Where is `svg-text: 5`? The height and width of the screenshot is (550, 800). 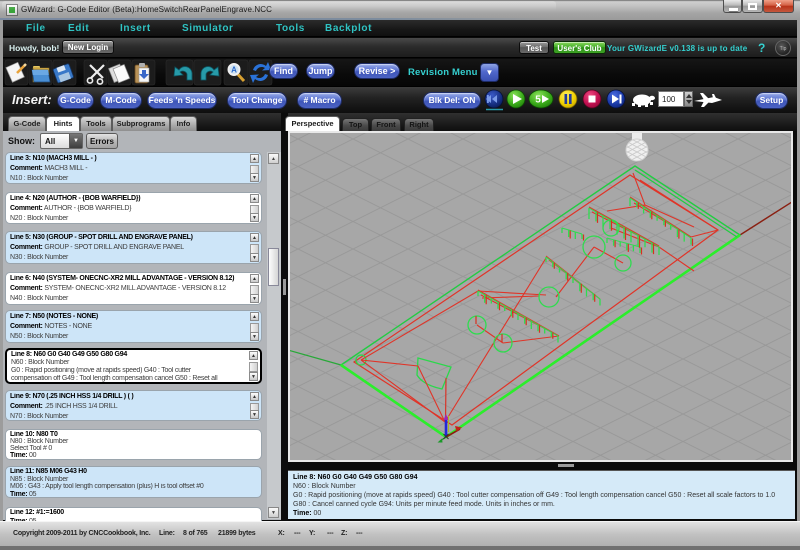
svg-text: 5 is located at coordinates (538, 100).